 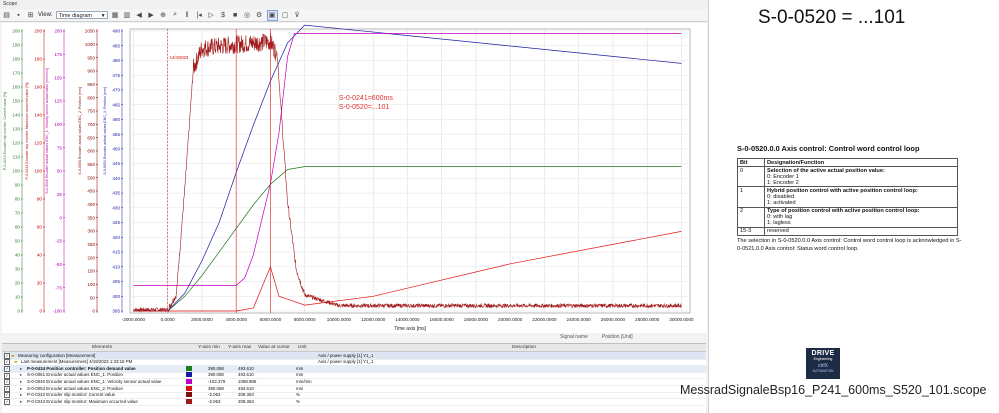 What do you see at coordinates (16, 129) in the screenshot?
I see `y-tick-label: 130` at bounding box center [16, 129].